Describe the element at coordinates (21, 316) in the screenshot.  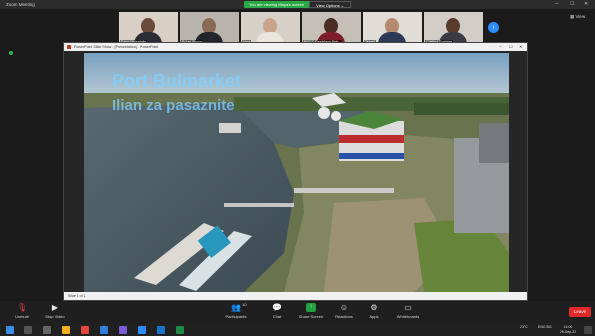
I see `unmute-label: Unmute` at that location.